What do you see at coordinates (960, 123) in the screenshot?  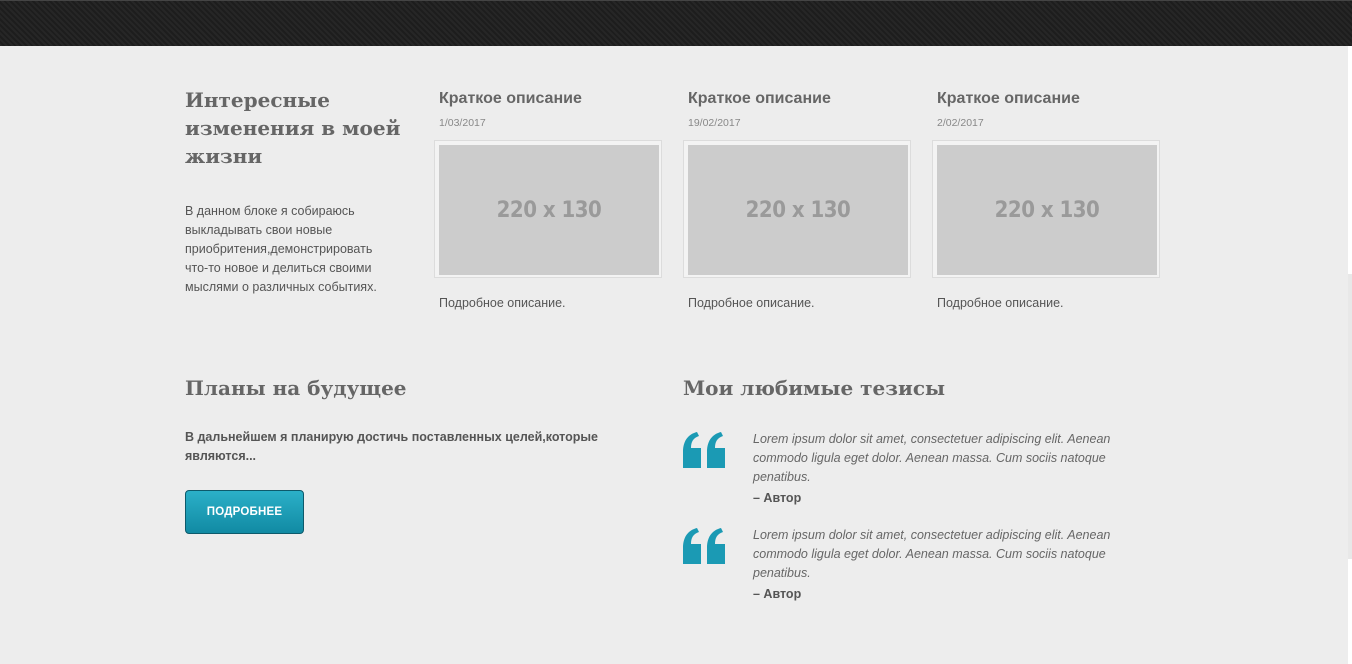 I see `card-date: 2/02/2017` at bounding box center [960, 123].